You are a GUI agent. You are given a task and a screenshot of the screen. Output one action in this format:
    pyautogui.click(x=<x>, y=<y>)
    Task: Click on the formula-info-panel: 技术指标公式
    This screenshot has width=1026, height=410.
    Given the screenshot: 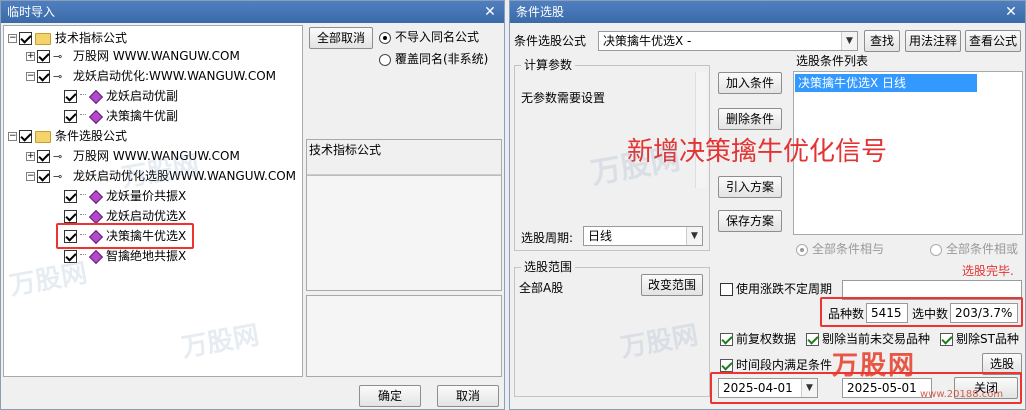 What is the action you would take?
    pyautogui.click(x=404, y=215)
    